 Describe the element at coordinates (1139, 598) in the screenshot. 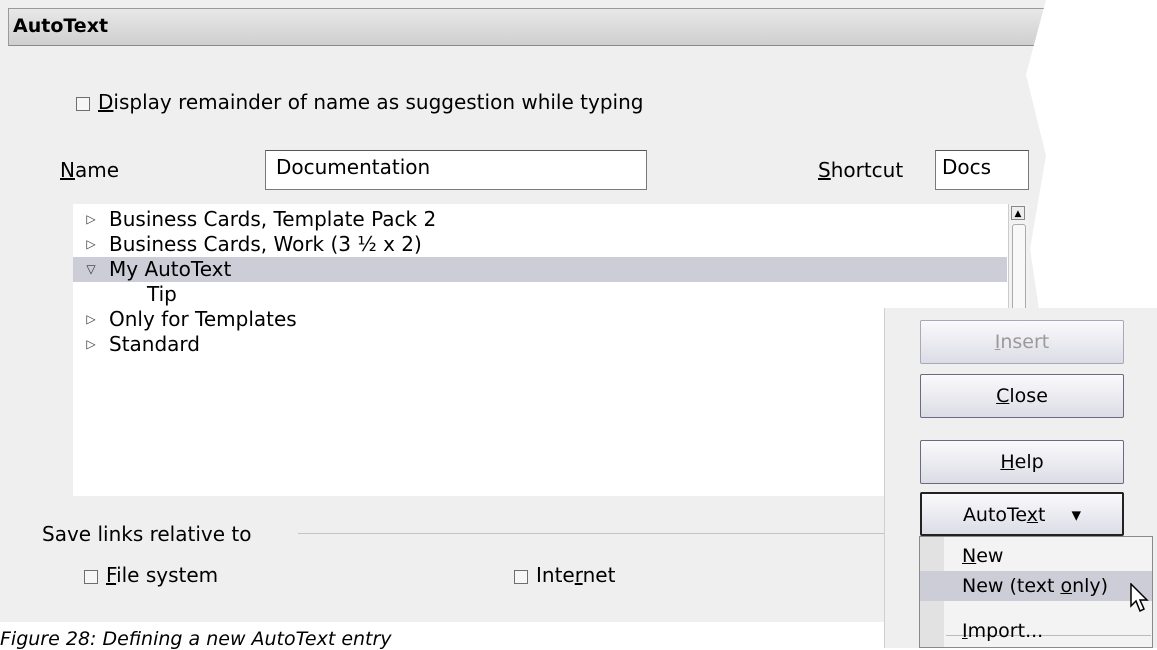

I see `mouse-pointer-icon` at that location.